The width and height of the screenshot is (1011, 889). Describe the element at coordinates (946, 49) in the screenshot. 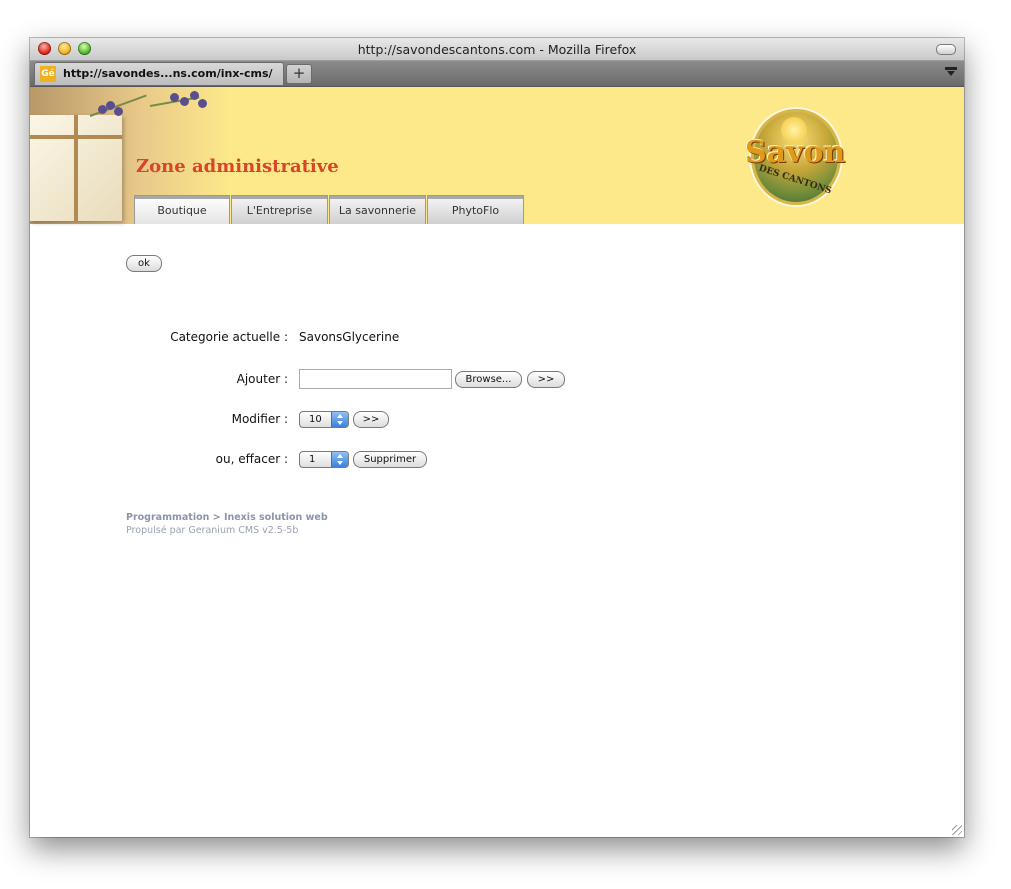

I see `toolbar-toggle-button` at that location.